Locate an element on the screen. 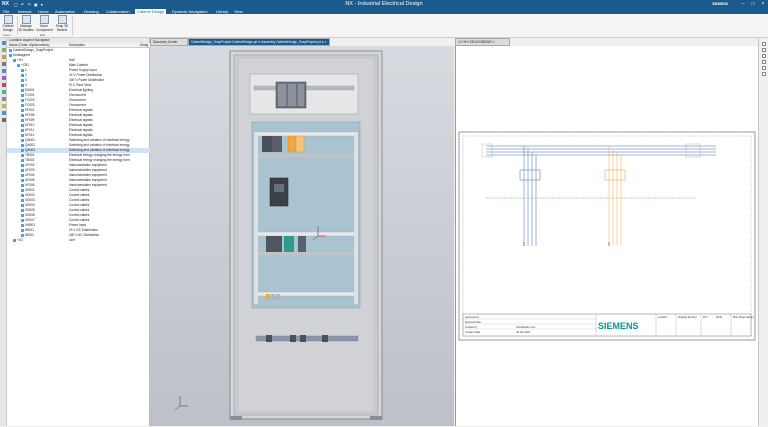 This screenshot has width=768, height=427. tb-label-creation-date: Creation Date is located at coordinates (473, 332).